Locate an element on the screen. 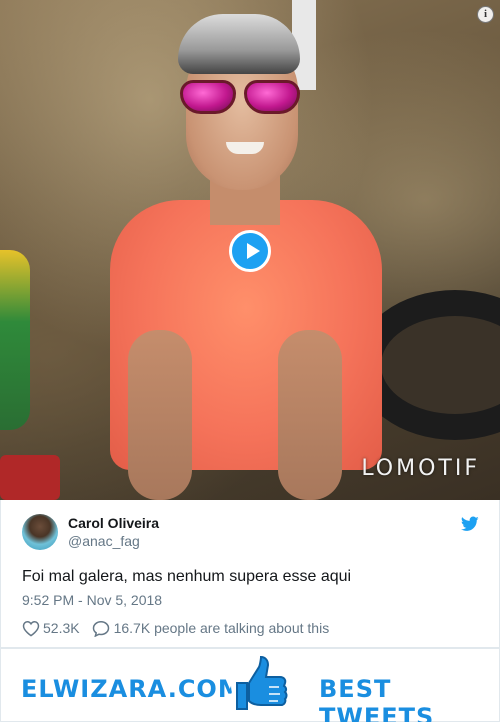 The height and width of the screenshot is (722, 500). left-lens is located at coordinates (208, 97).